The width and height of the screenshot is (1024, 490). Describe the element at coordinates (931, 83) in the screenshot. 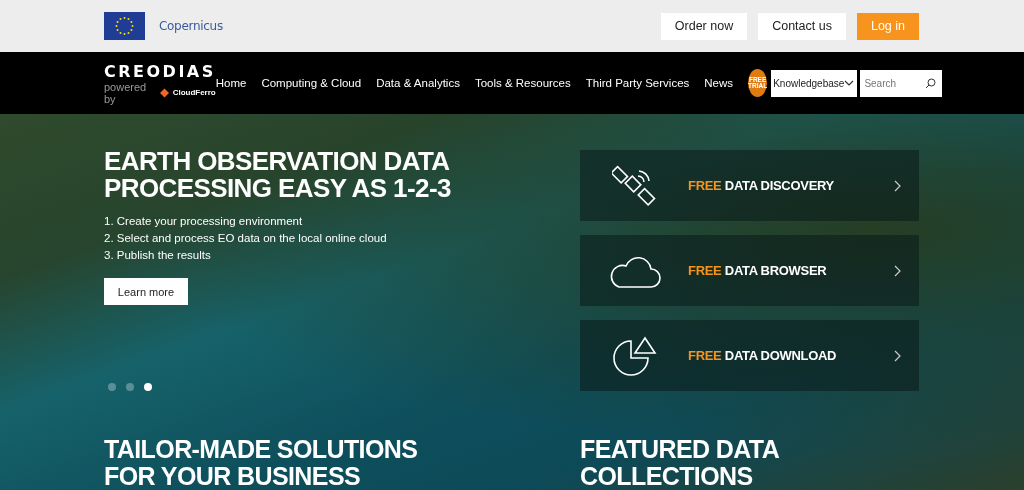

I see `search-icon` at that location.